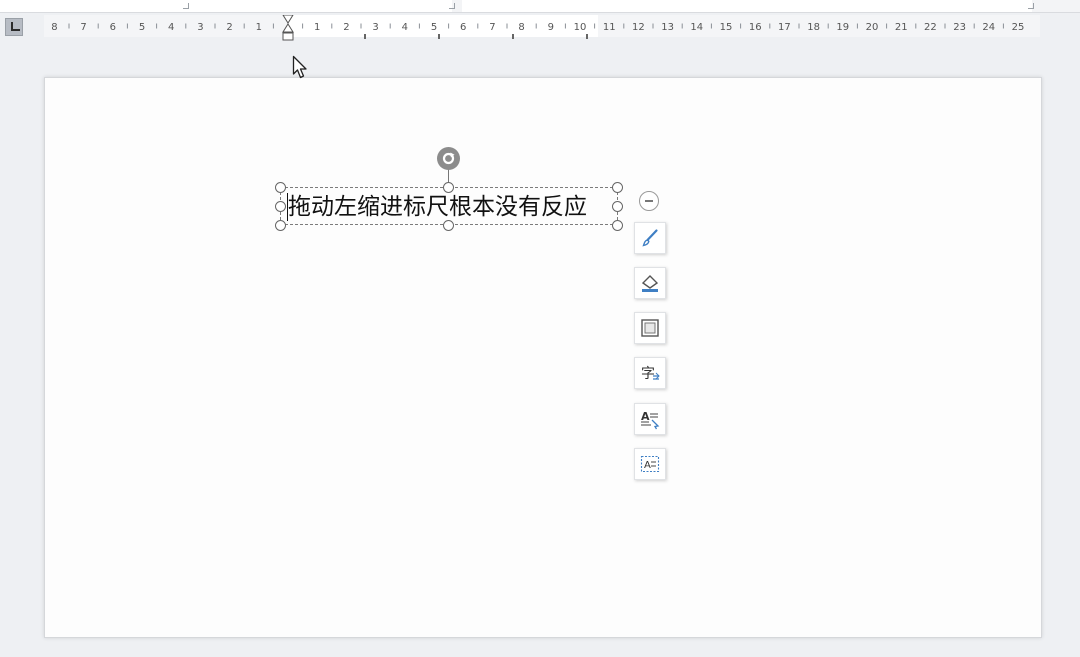 The width and height of the screenshot is (1080, 657). I want to click on character-format-icon: 字, so click(650, 374).